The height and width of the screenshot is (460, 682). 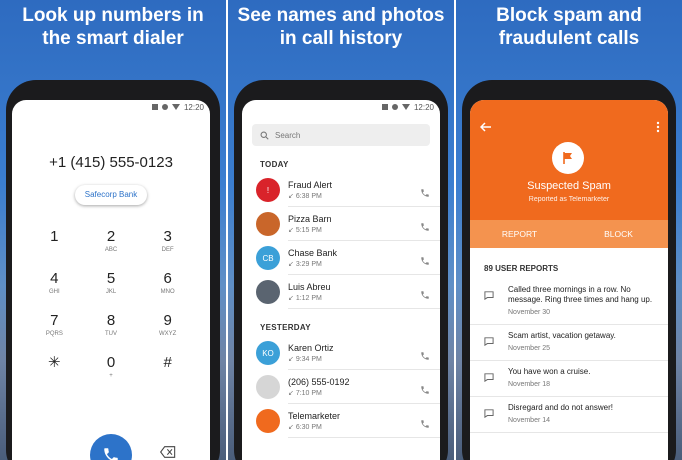 I want to click on caller-name: Chase Bank, so click(x=313, y=252).